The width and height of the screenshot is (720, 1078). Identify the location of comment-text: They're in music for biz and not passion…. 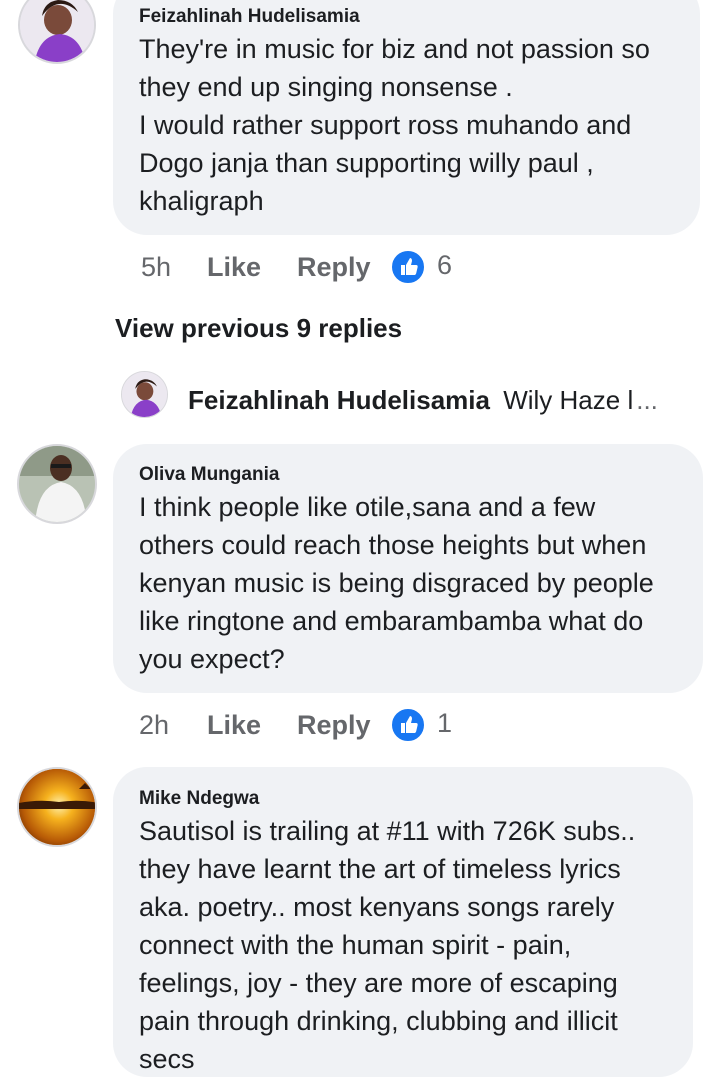
(394, 125).